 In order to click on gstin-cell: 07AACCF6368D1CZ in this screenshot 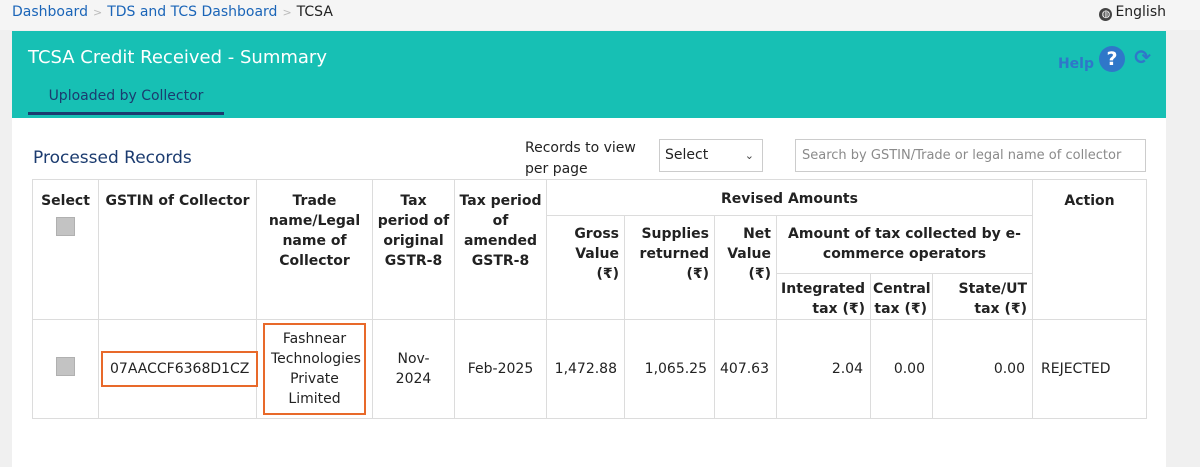, I will do `click(178, 369)`.